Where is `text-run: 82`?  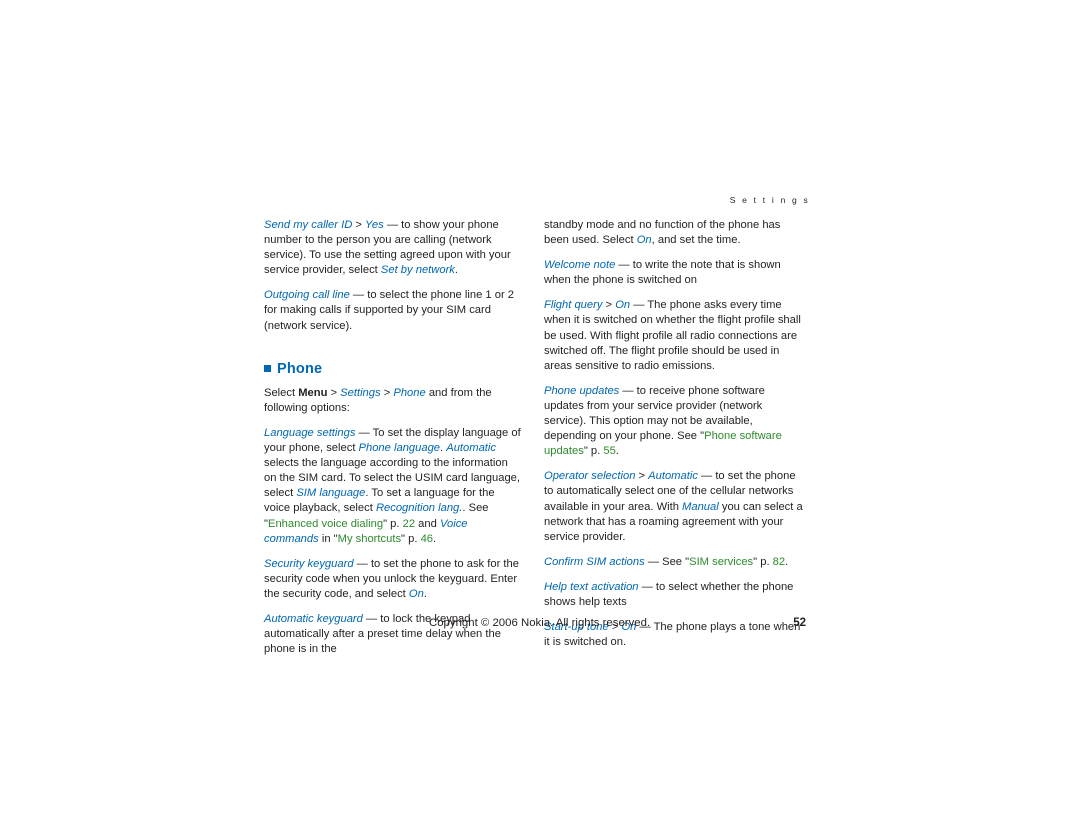
text-run: 82 is located at coordinates (779, 561).